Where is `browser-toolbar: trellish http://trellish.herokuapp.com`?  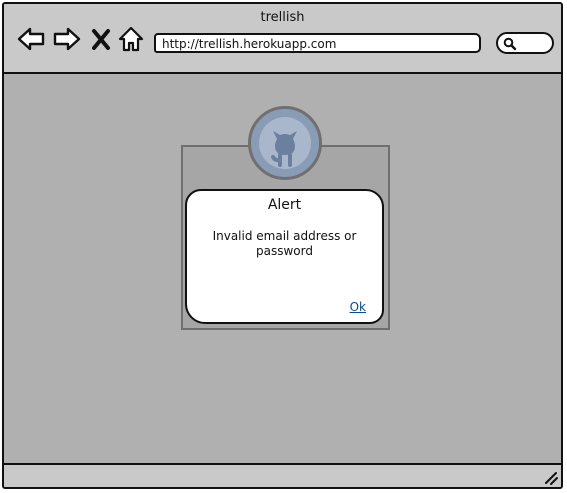
browser-toolbar: trellish http://trellish.herokuapp.com is located at coordinates (282, 39).